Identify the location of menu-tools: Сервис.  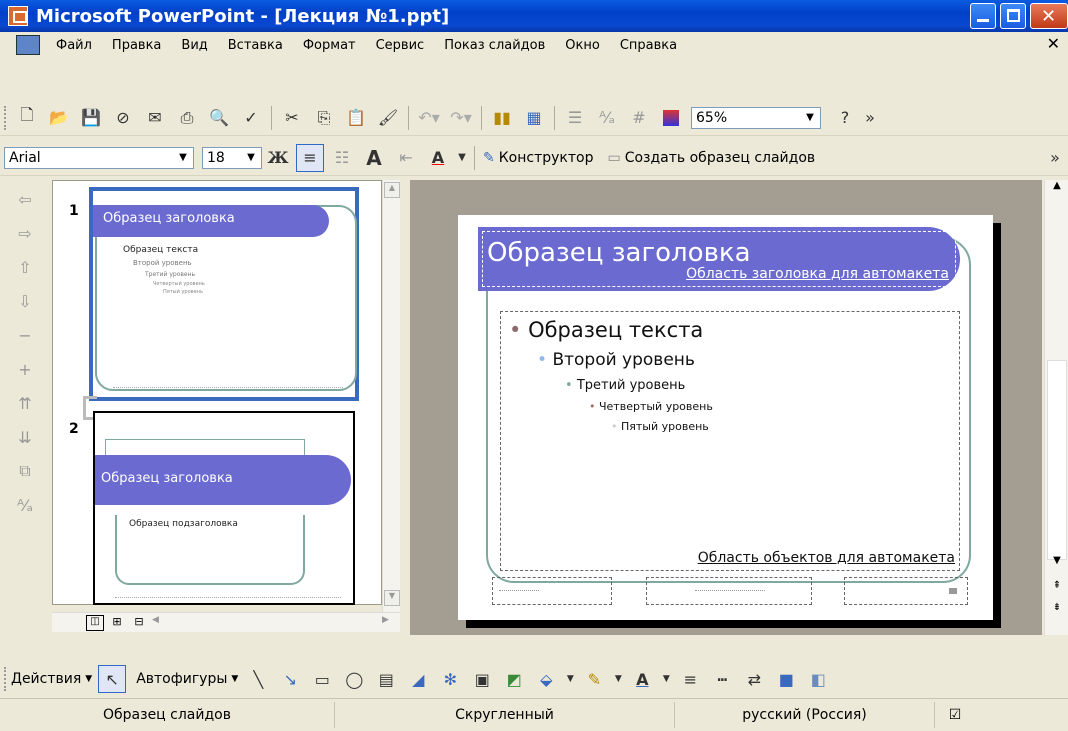
(400, 45).